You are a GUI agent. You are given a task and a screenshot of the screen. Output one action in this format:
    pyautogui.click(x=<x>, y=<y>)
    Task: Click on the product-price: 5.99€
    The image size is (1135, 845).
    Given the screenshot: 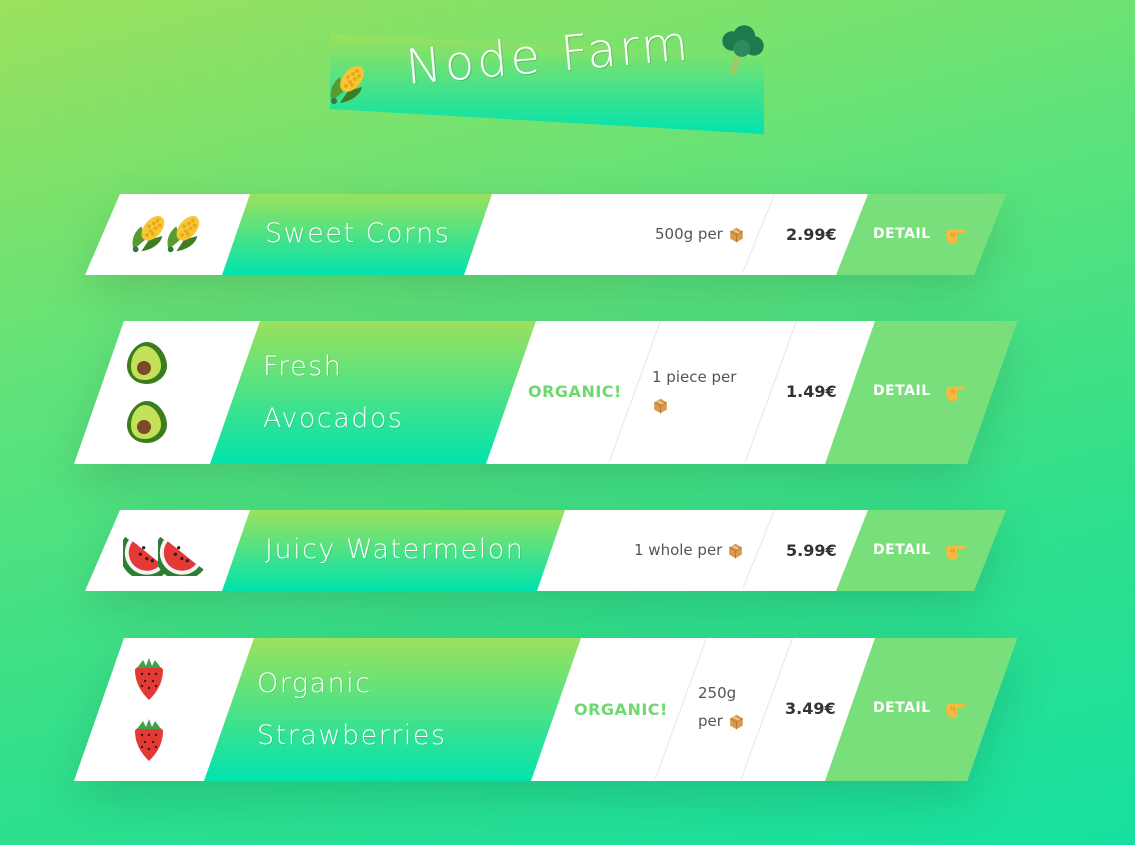 What is the action you would take?
    pyautogui.click(x=811, y=550)
    